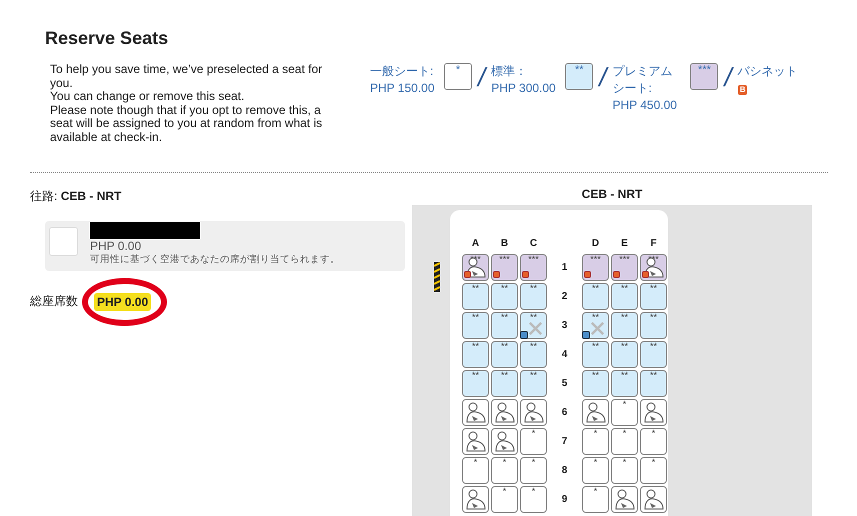  What do you see at coordinates (564, 383) in the screenshot?
I see `row-number: 5` at bounding box center [564, 383].